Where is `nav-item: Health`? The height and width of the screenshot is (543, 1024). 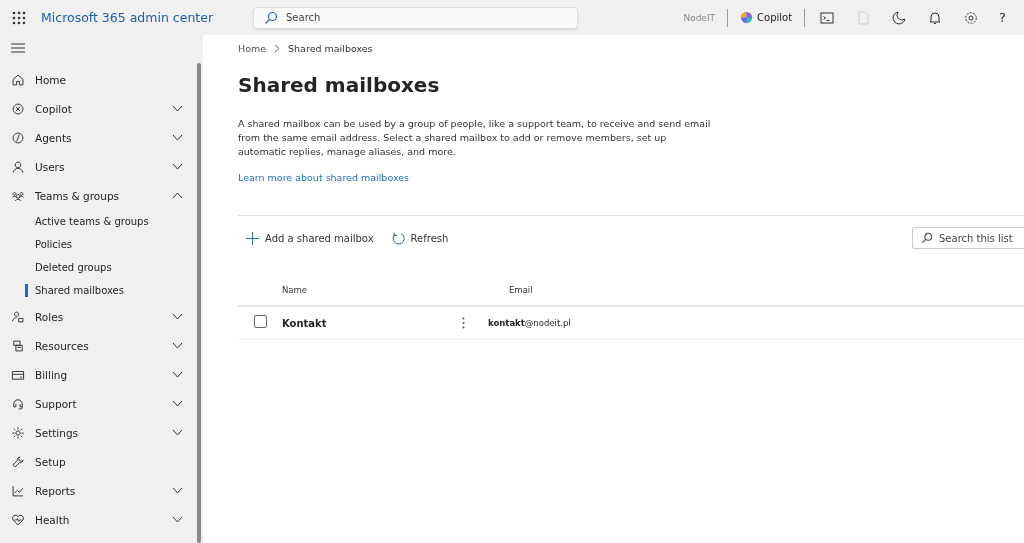 nav-item: Health is located at coordinates (97, 519).